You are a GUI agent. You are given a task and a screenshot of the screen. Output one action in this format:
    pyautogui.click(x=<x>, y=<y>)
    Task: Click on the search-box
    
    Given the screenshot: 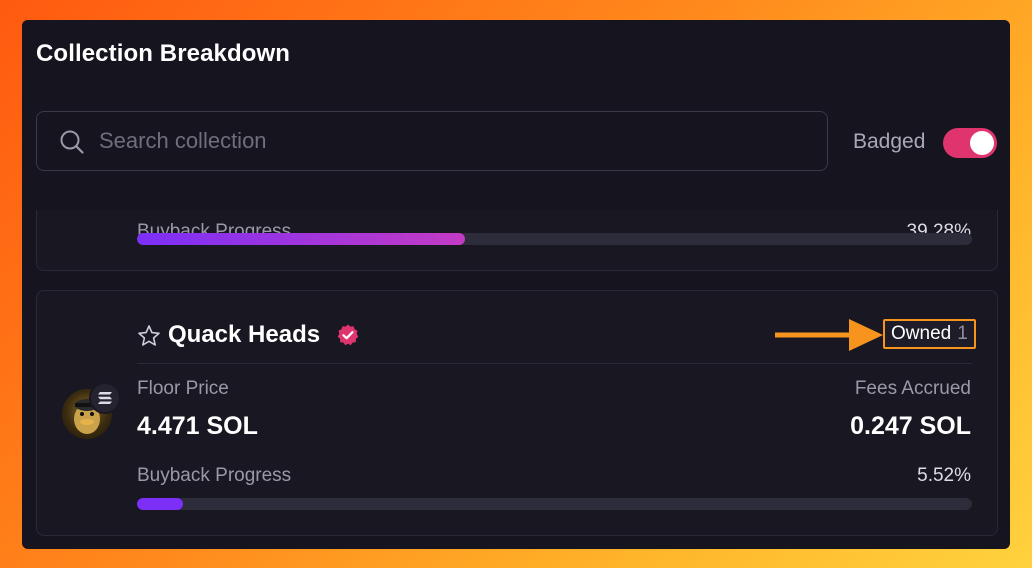 What is the action you would take?
    pyautogui.click(x=432, y=141)
    